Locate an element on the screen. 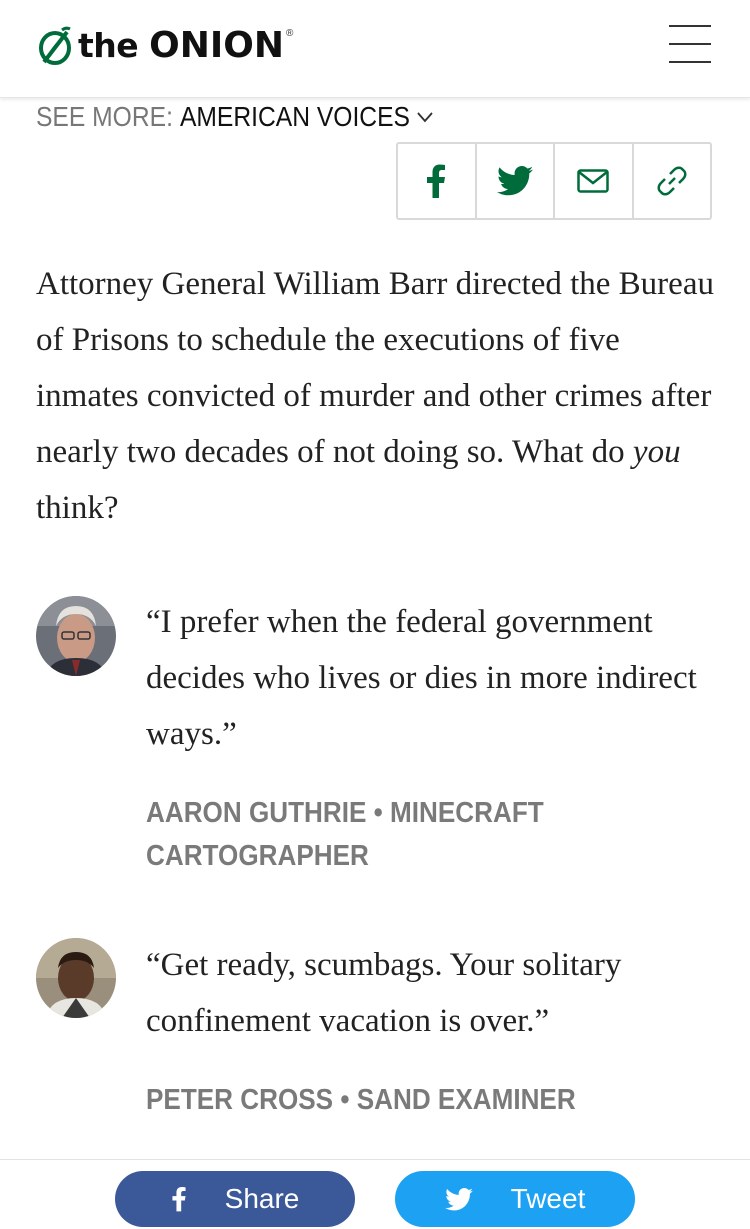 The image size is (750, 1229). facebook-share-button is located at coordinates (437, 181).